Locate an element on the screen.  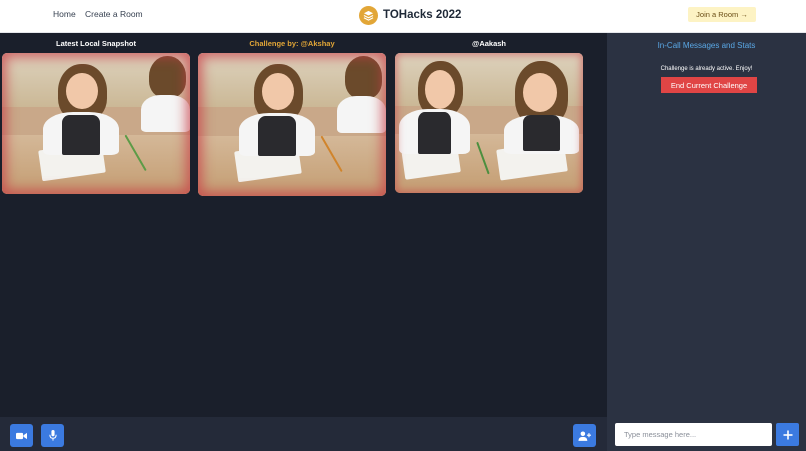
nav-create-room-link: Create a Room is located at coordinates (114, 14).